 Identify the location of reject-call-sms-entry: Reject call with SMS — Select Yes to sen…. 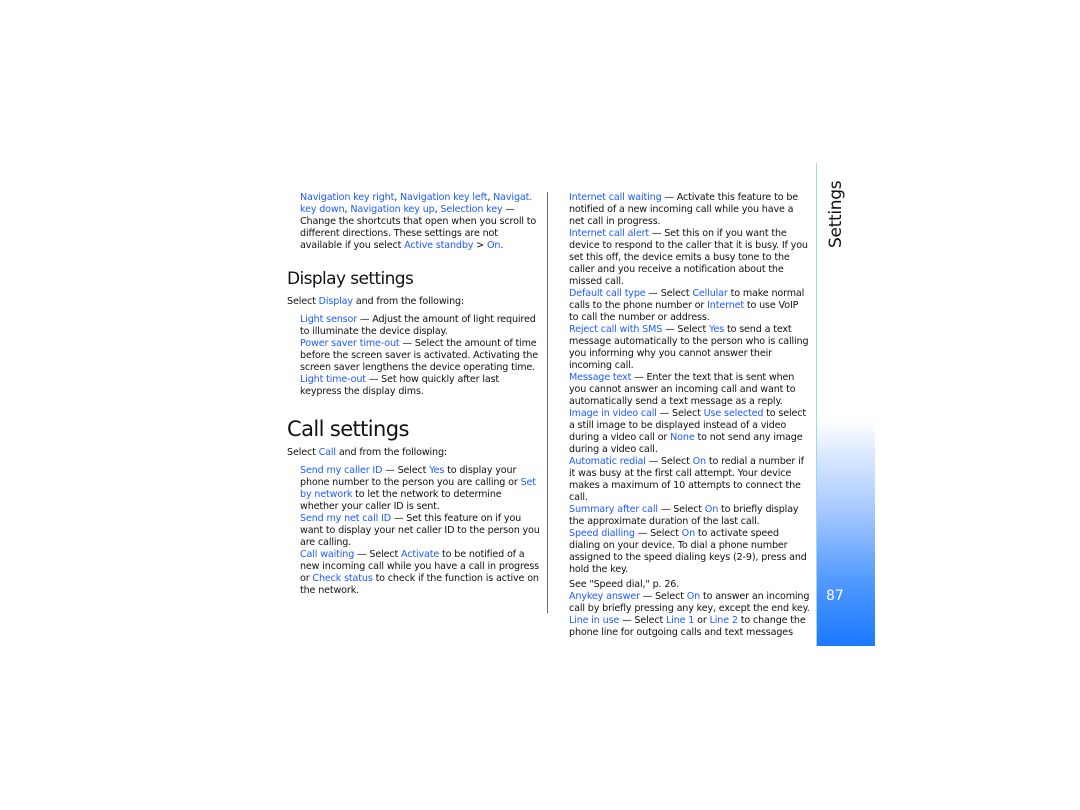
(689, 348).